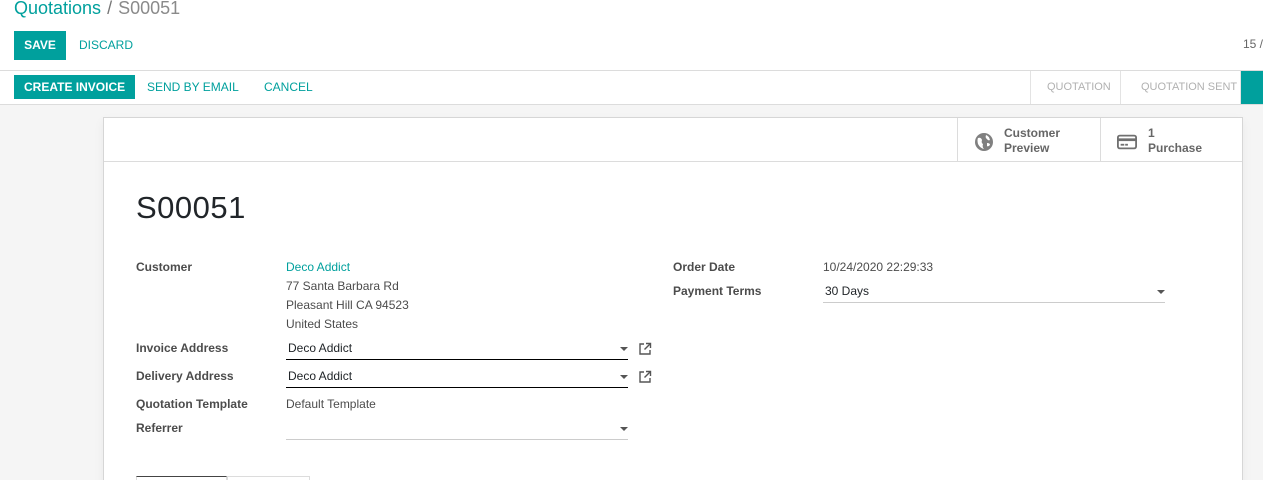 The width and height of the screenshot is (1263, 480). What do you see at coordinates (159, 428) in the screenshot?
I see `referrer-label: Referrer` at bounding box center [159, 428].